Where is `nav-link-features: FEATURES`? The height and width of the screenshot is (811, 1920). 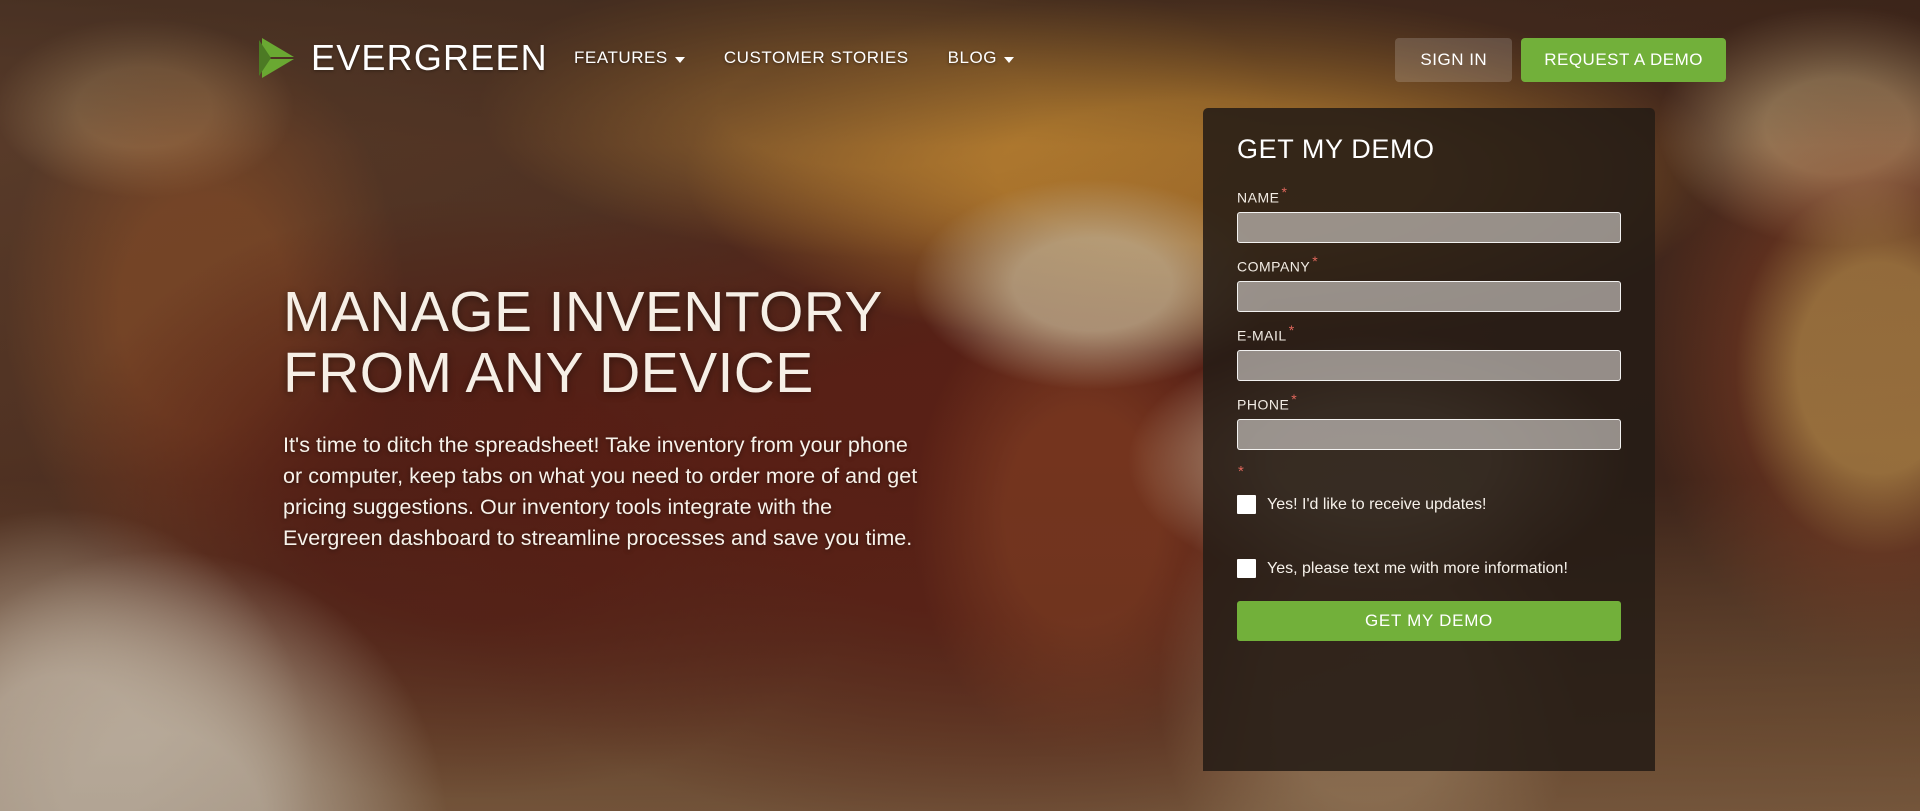 nav-link-features: FEATURES is located at coordinates (629, 58).